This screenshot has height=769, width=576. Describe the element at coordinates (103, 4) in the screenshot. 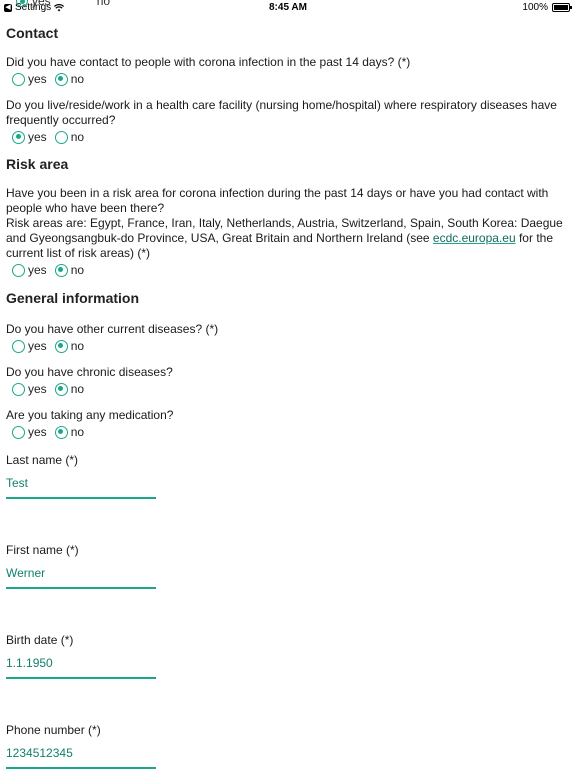

I see `ghost-no-label: no` at that location.